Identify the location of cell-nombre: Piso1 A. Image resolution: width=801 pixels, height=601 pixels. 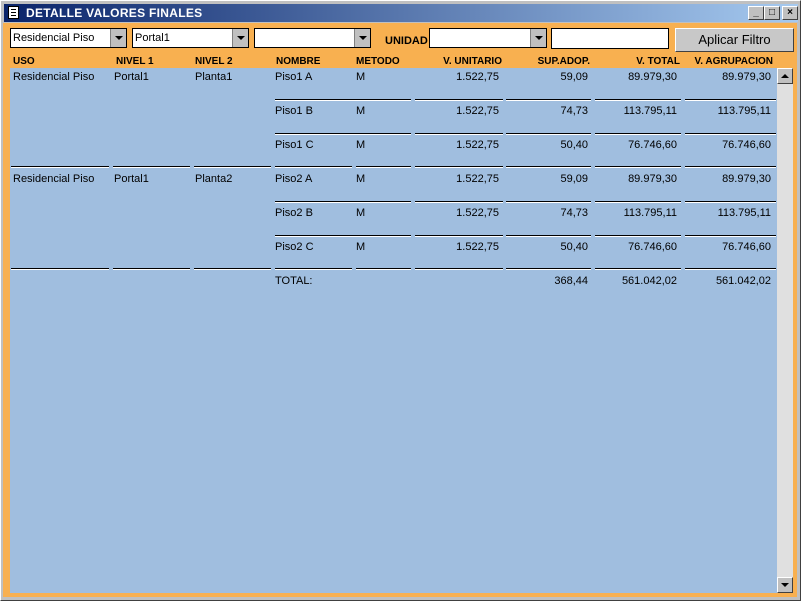
(294, 77).